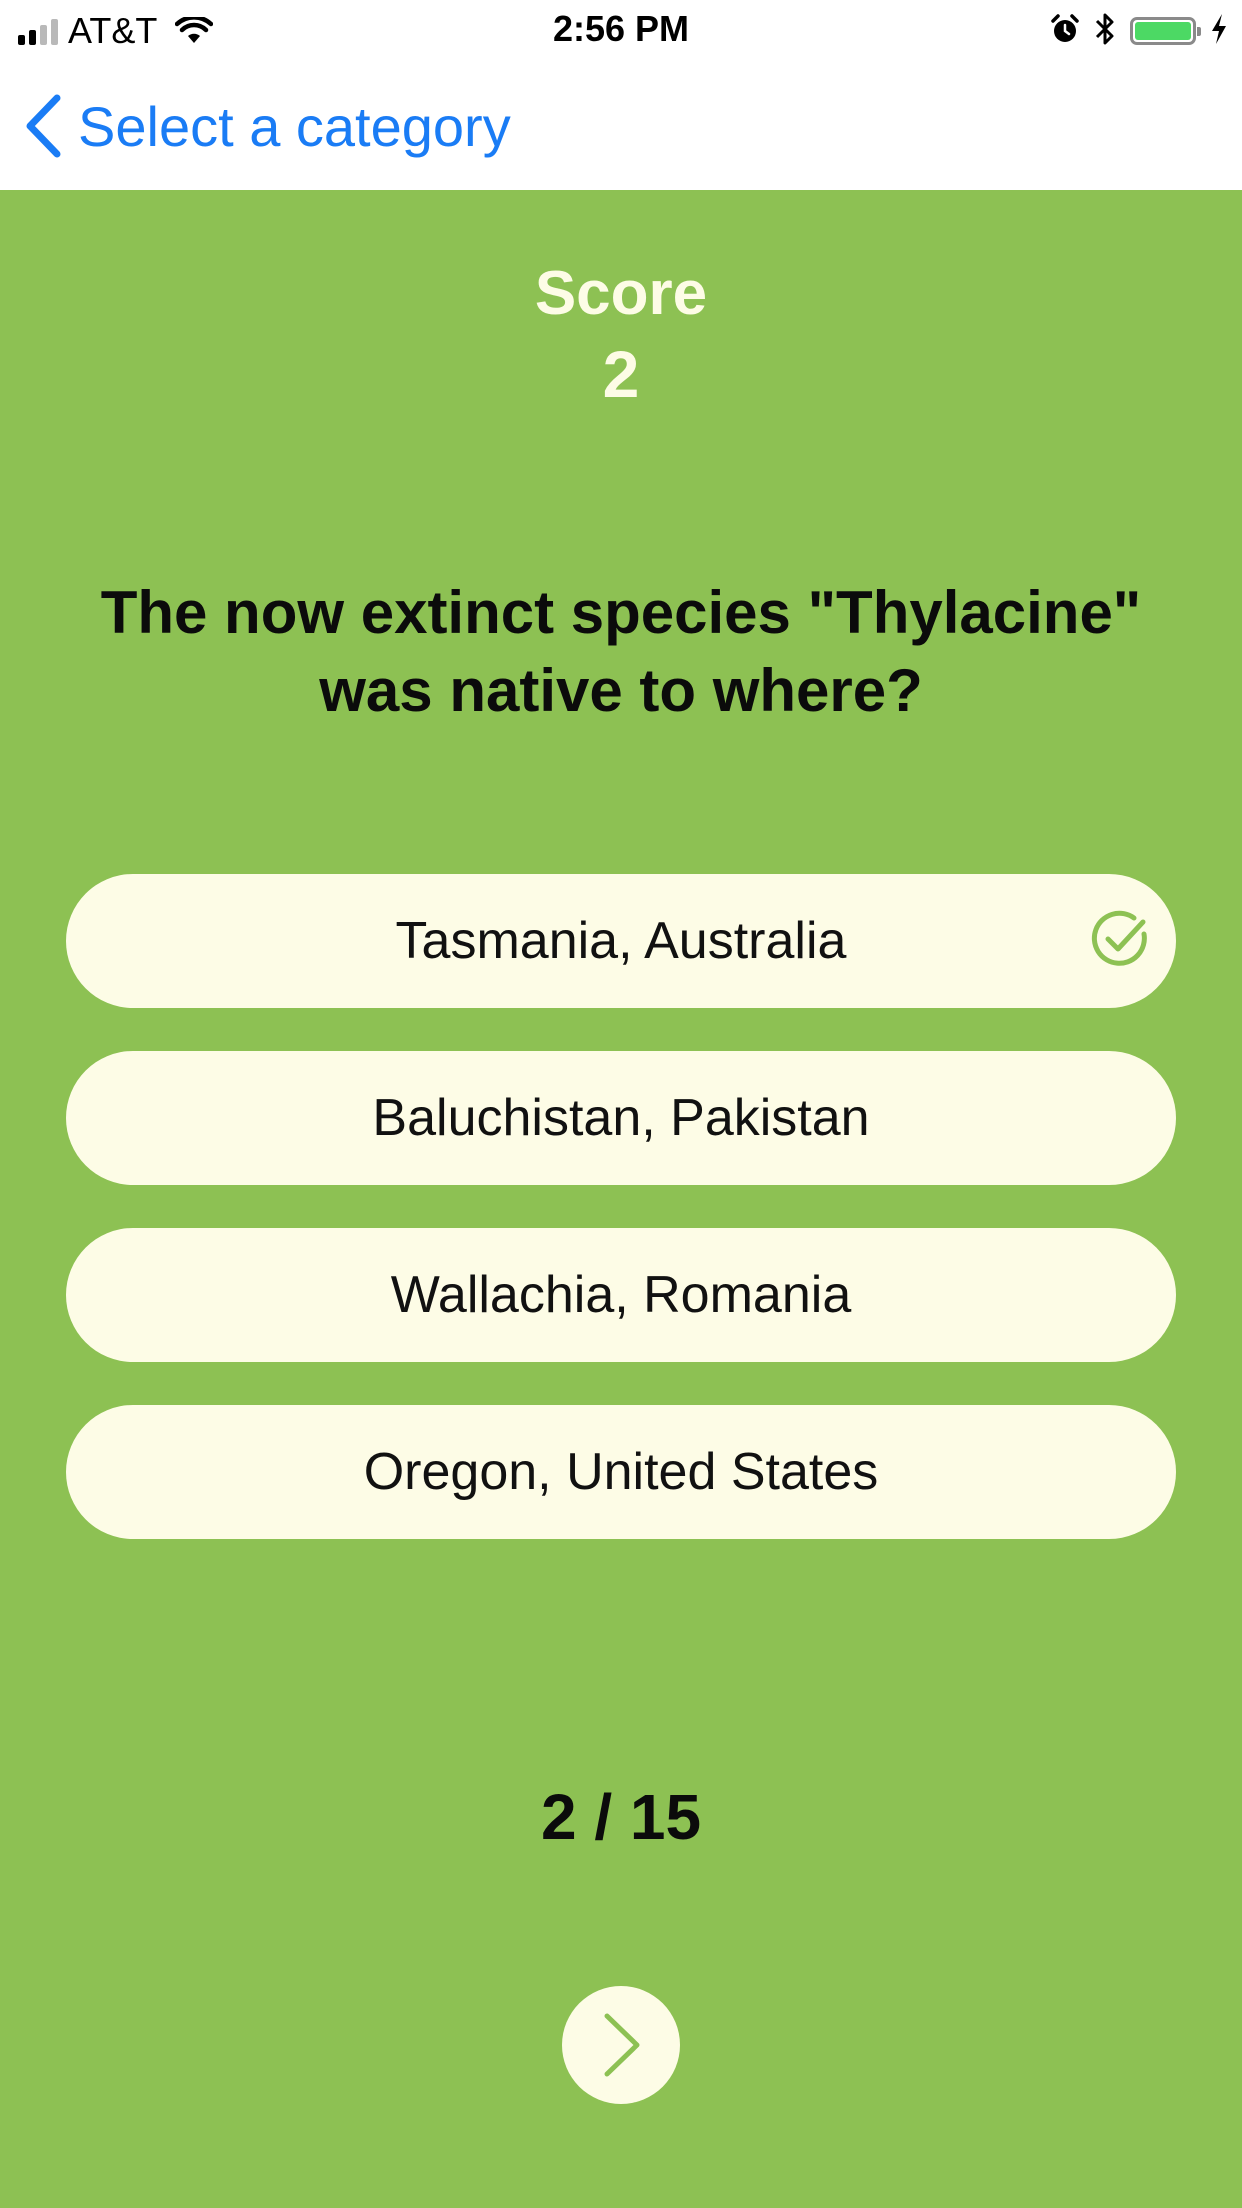  I want to click on charging-icon, so click(1219, 31).